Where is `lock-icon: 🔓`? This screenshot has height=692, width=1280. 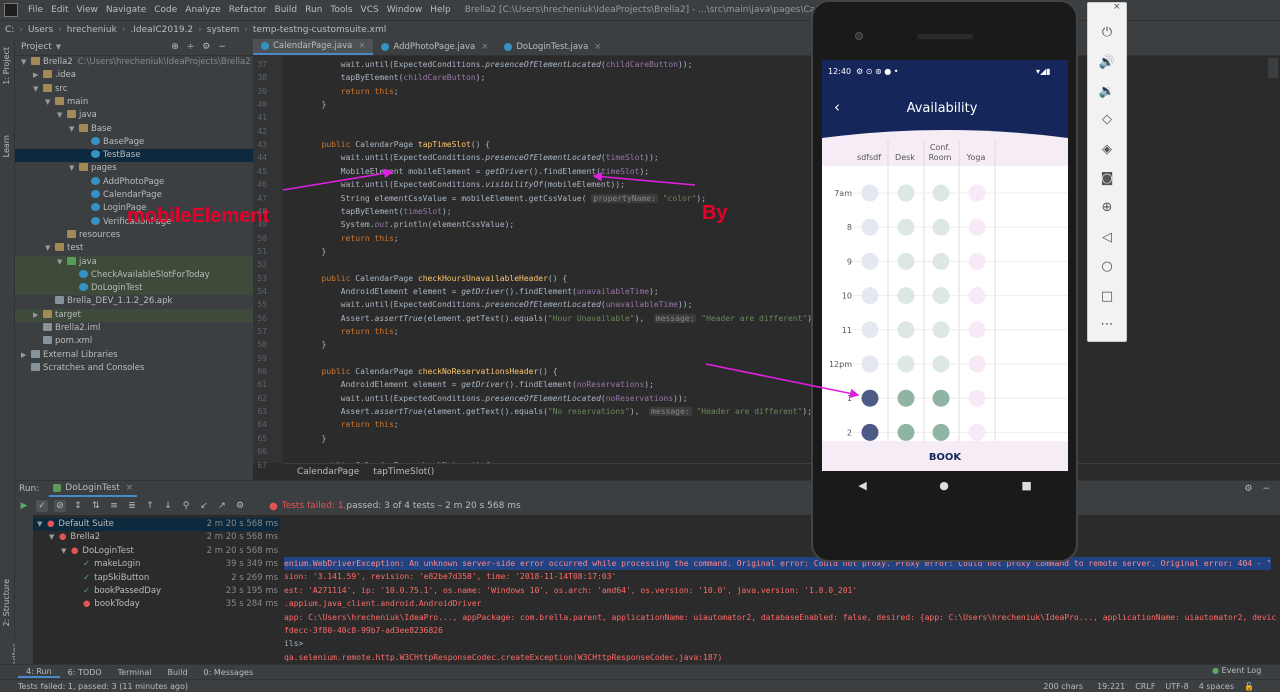 lock-icon: 🔓 is located at coordinates (1249, 686).